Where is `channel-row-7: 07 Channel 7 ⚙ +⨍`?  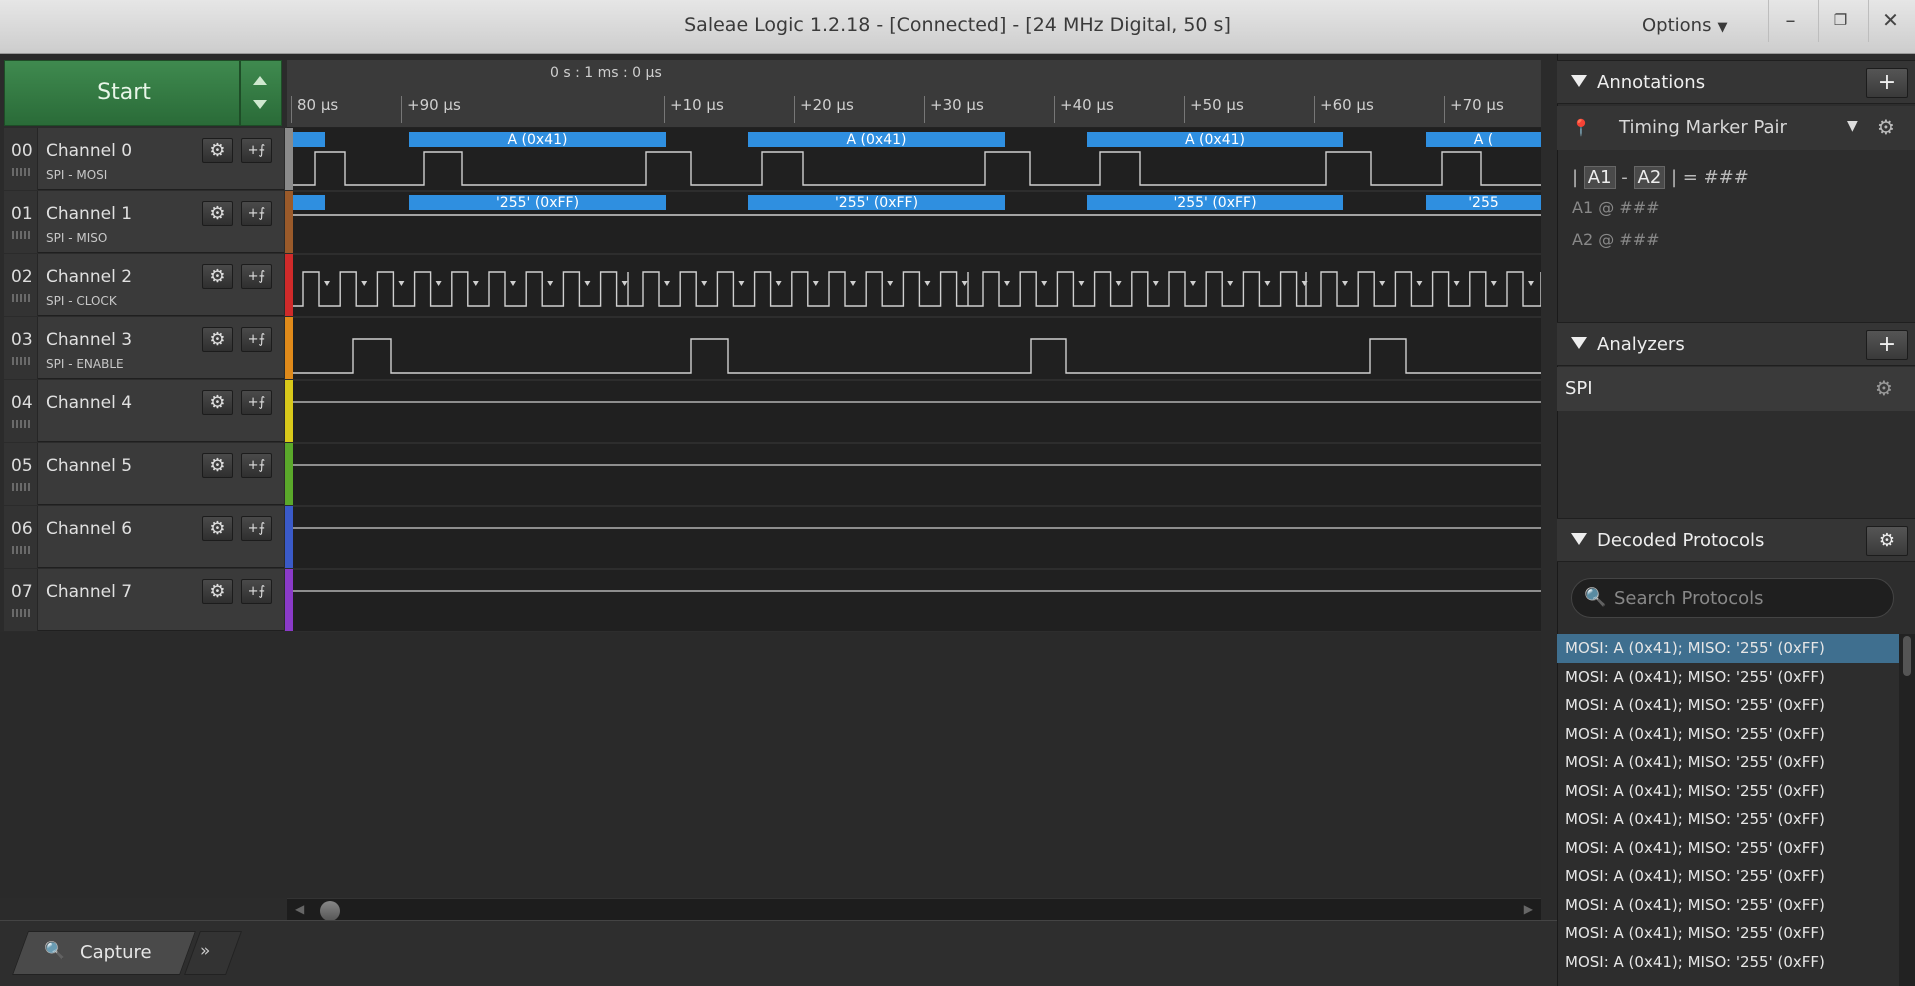 channel-row-7: 07 Channel 7 ⚙ +⨍ is located at coordinates (144, 600).